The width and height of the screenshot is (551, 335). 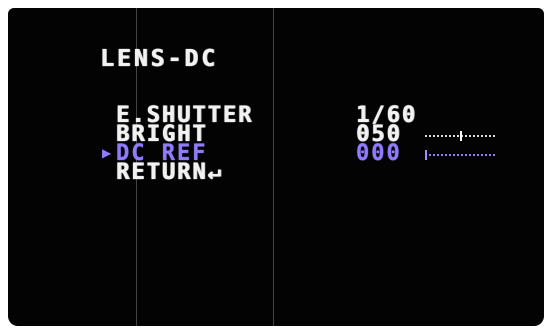 I want to click on dc-ref-level-marker, so click(x=426, y=155).